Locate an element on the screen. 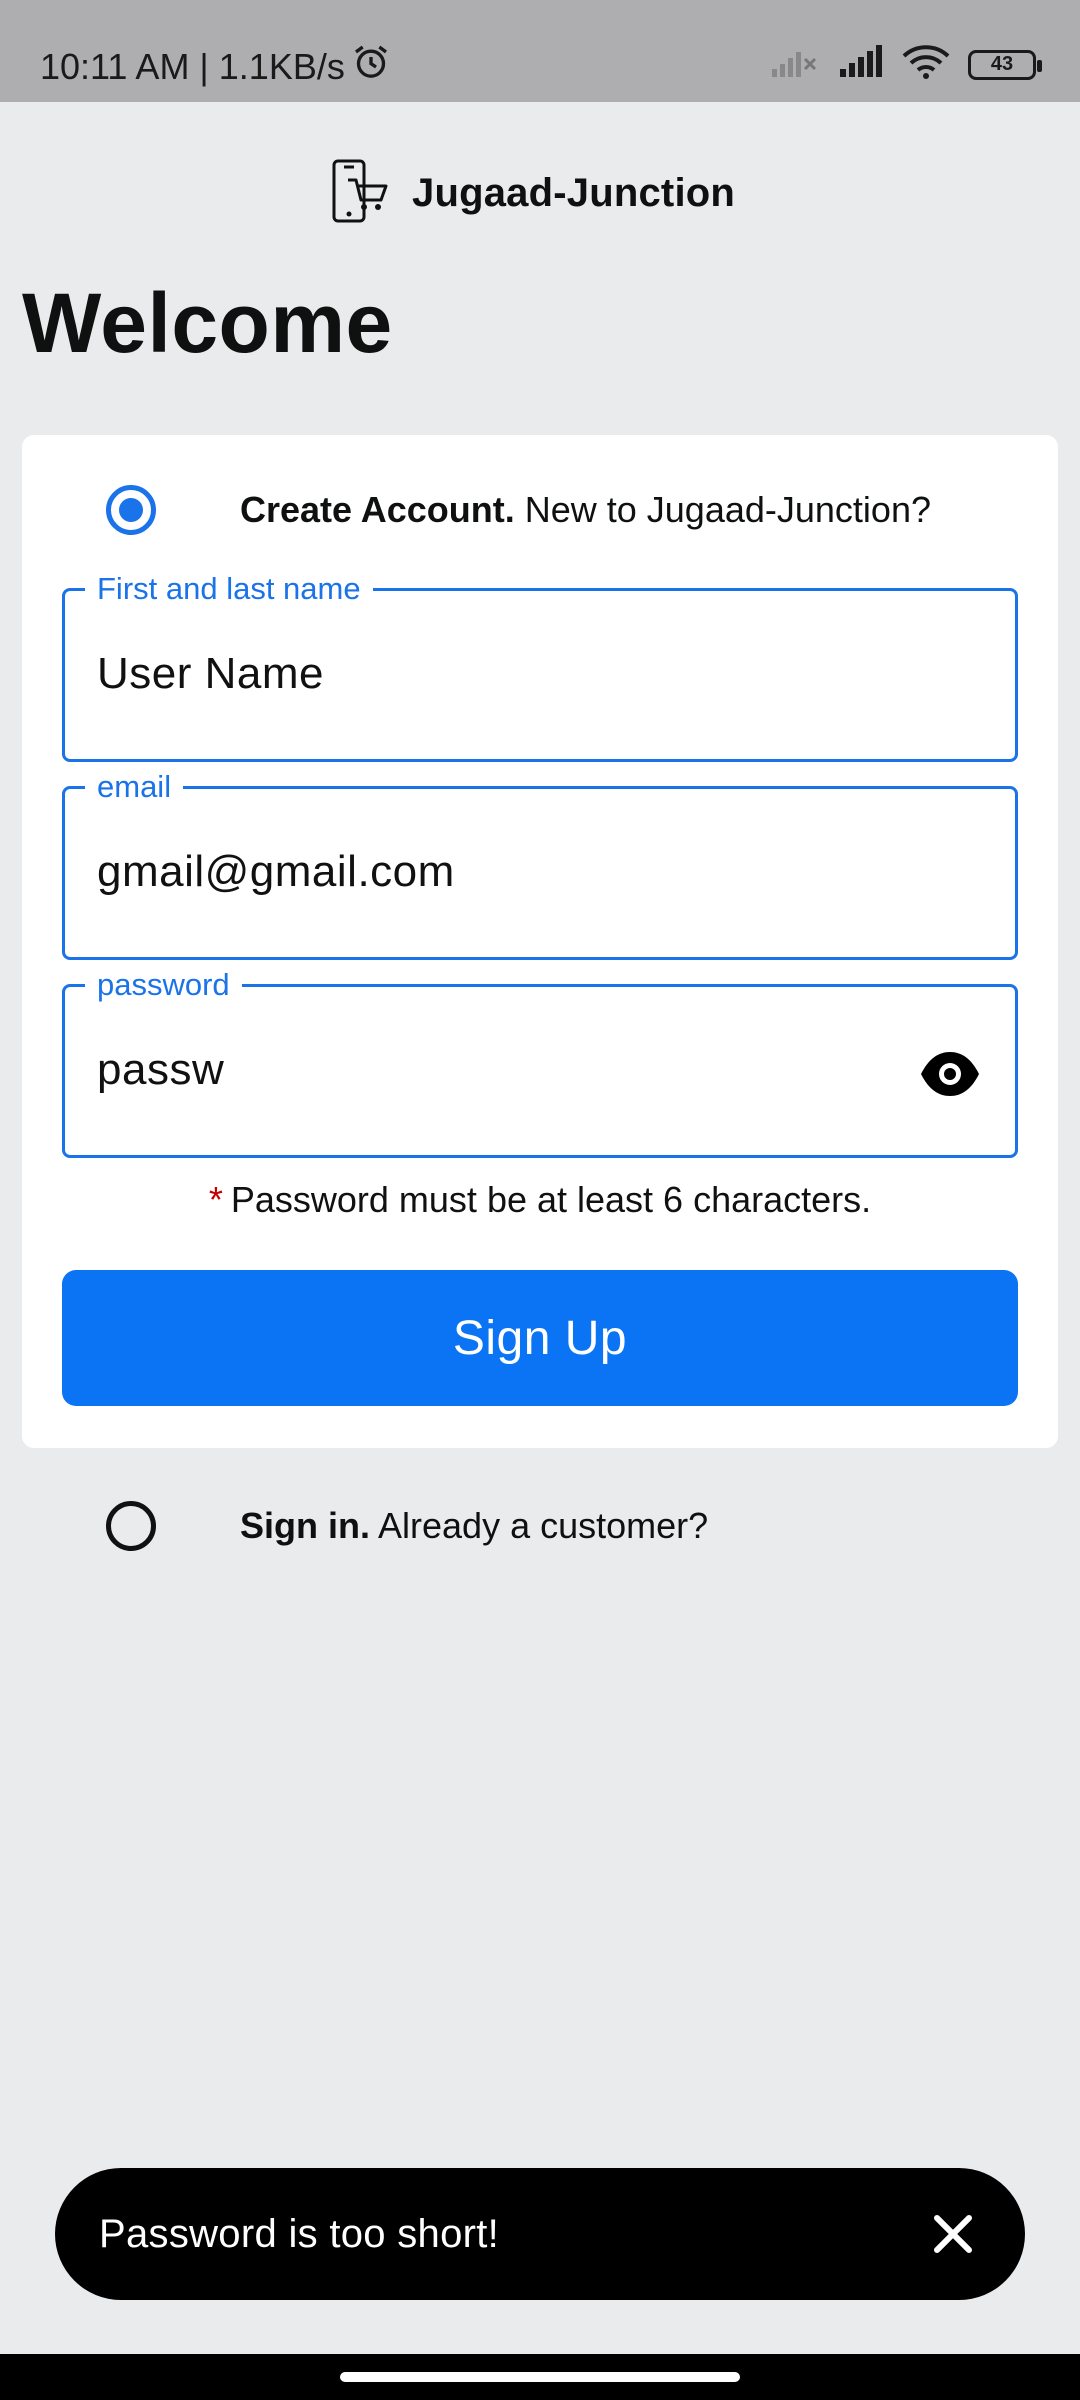  name-field-label: First and last name is located at coordinates (229, 589).